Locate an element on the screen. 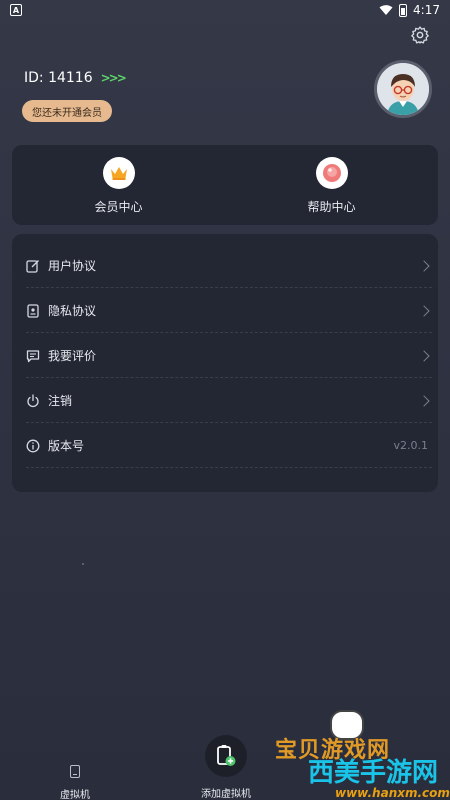  vip-center-button: 会员中心 is located at coordinates (118, 185).